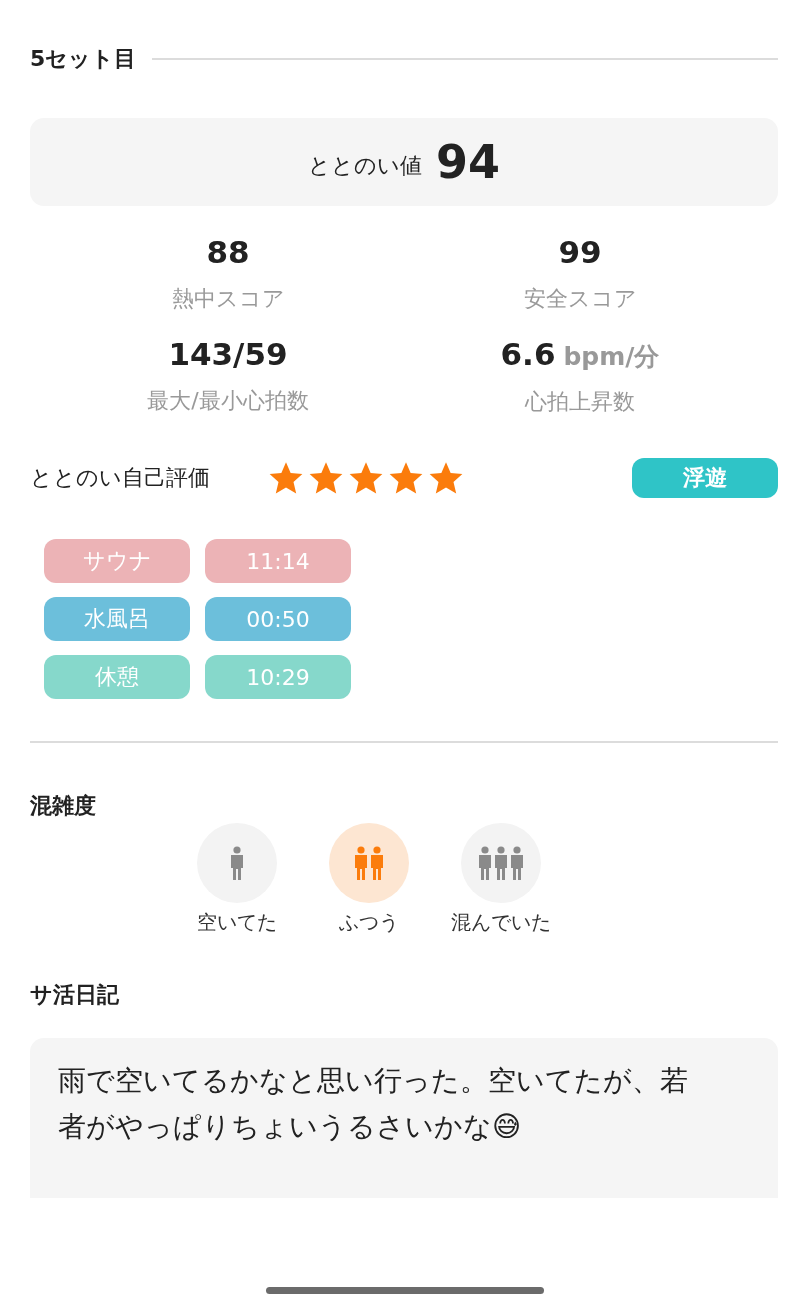 The height and width of the screenshot is (1309, 800). Describe the element at coordinates (705, 478) in the screenshot. I see `mood-tag: 浮遊` at that location.